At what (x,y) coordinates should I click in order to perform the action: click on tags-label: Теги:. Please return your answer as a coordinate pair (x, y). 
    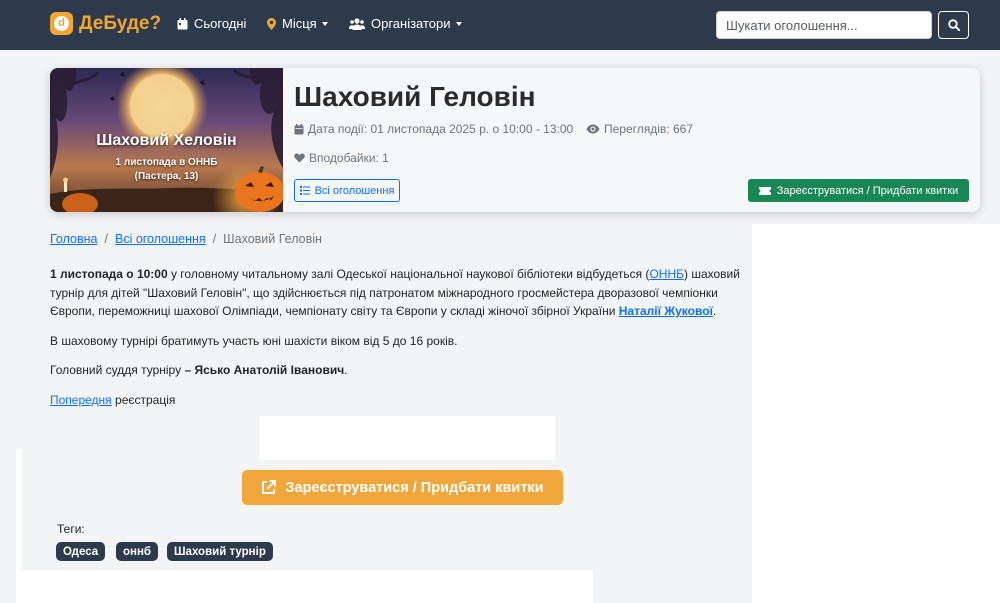
    Looking at the image, I should click on (71, 529).